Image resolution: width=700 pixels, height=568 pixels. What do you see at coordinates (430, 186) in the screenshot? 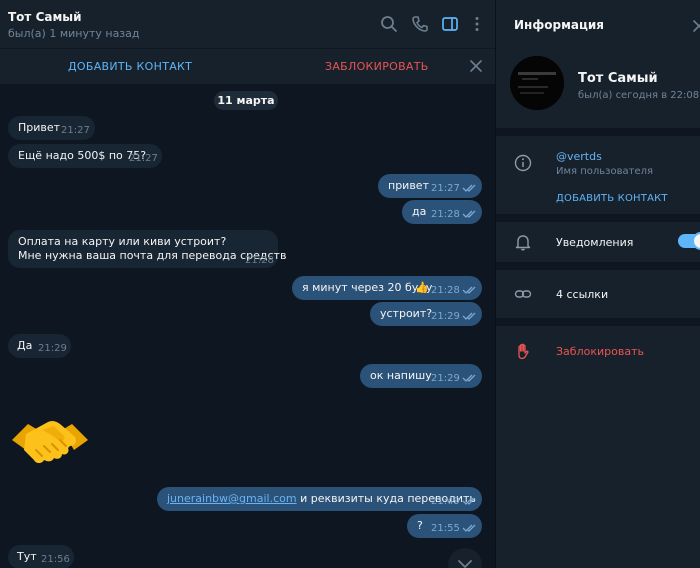
I see `message-outgoing: привет 21:27` at bounding box center [430, 186].